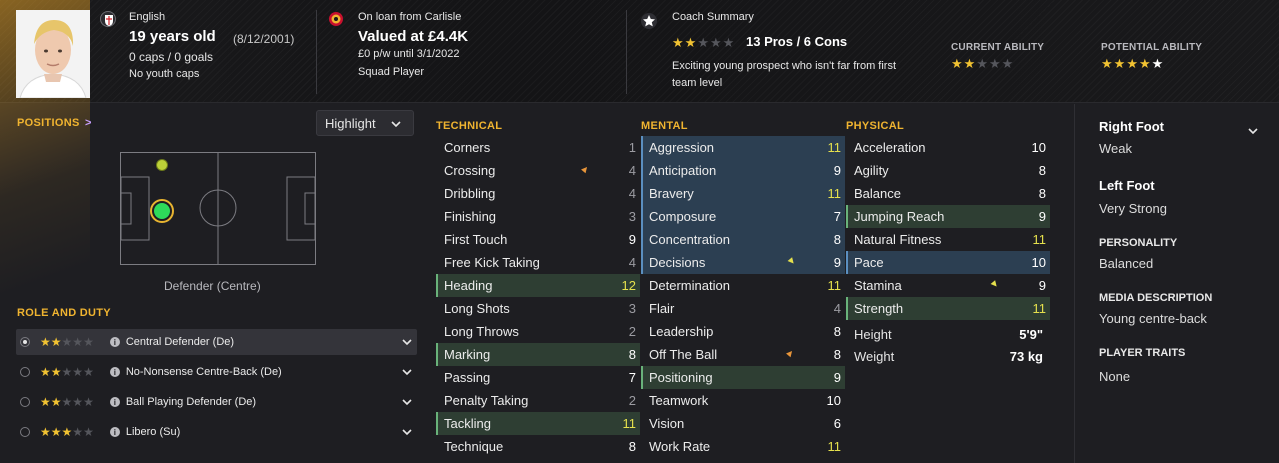 The height and width of the screenshot is (463, 1279). What do you see at coordinates (1133, 208) in the screenshot?
I see `left-foot-value: Very Strong` at bounding box center [1133, 208].